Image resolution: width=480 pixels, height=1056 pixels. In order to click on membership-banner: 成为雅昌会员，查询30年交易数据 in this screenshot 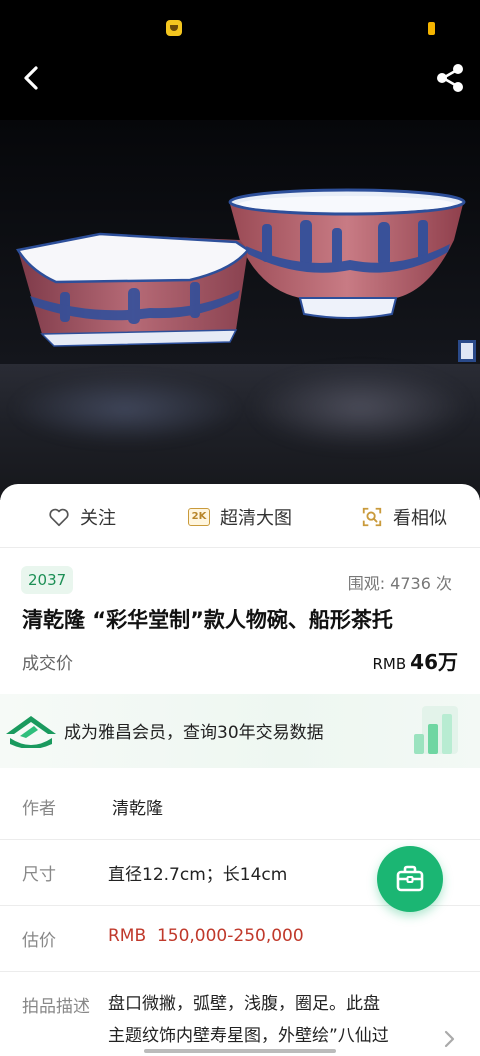, I will do `click(240, 731)`.